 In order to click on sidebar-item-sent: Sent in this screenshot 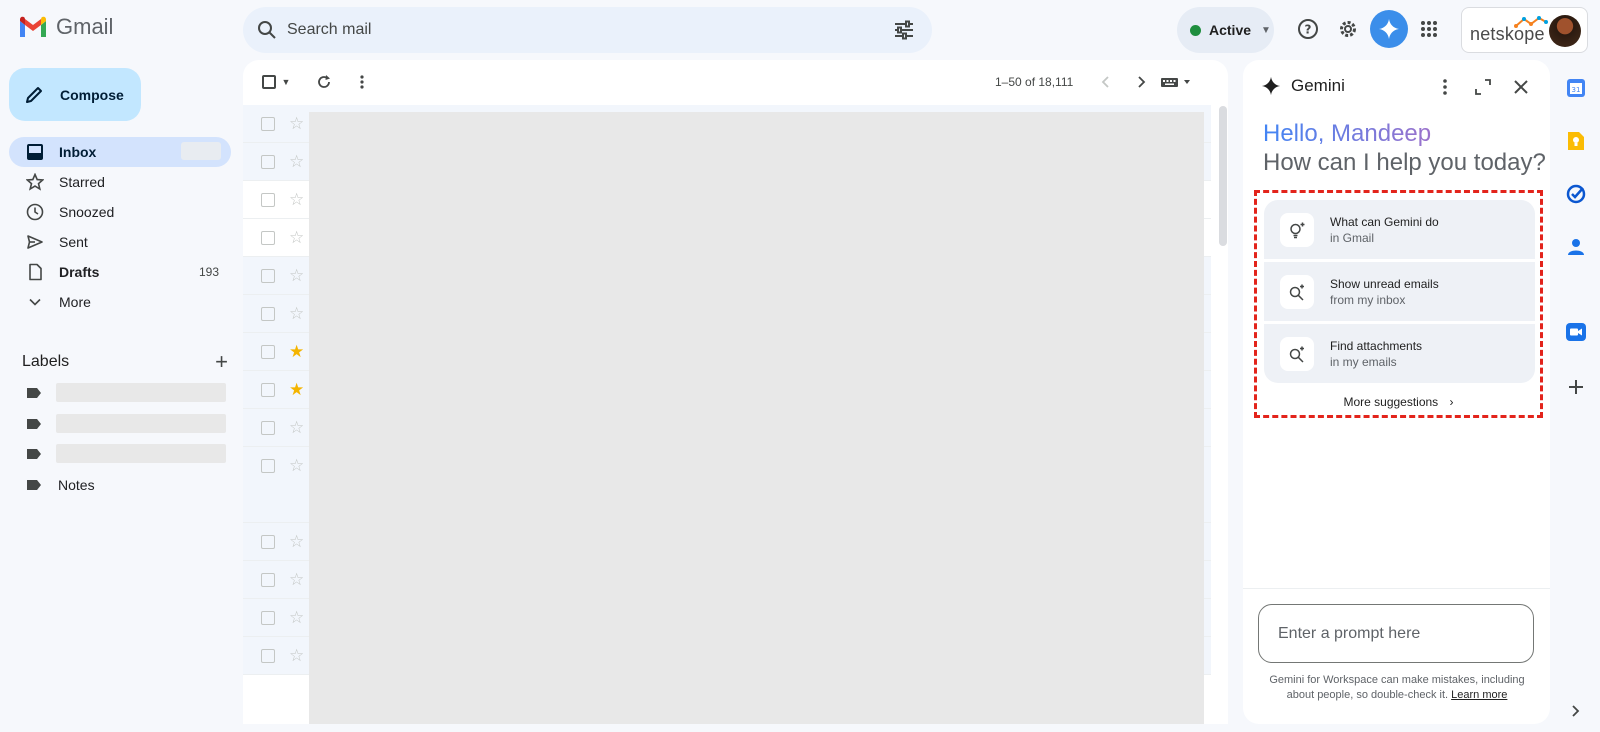, I will do `click(120, 242)`.